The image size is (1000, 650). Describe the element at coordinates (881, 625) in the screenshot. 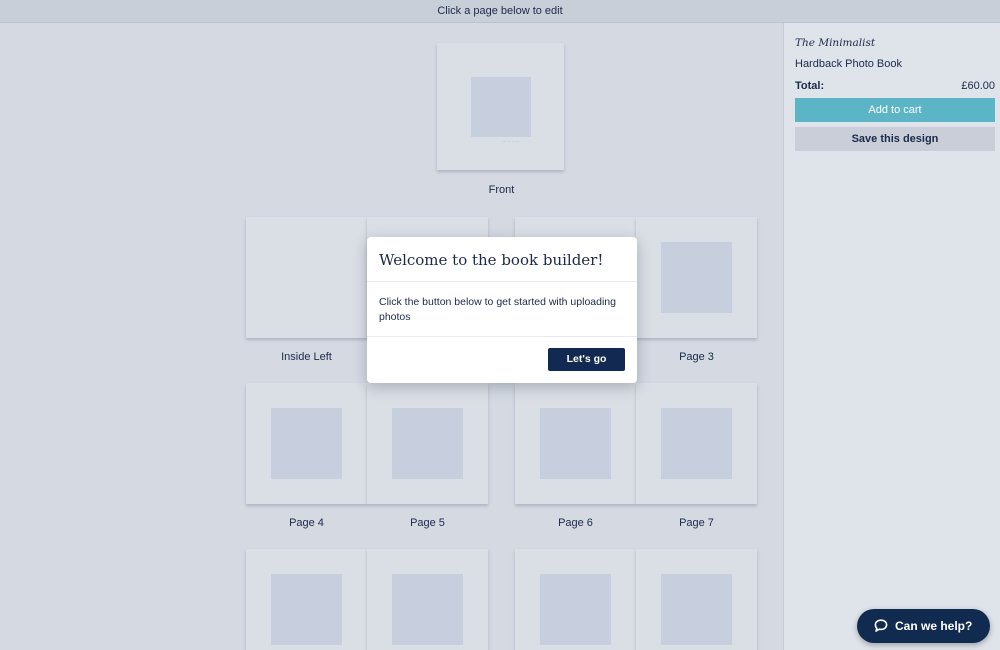

I see `chat-bubble-icon` at that location.